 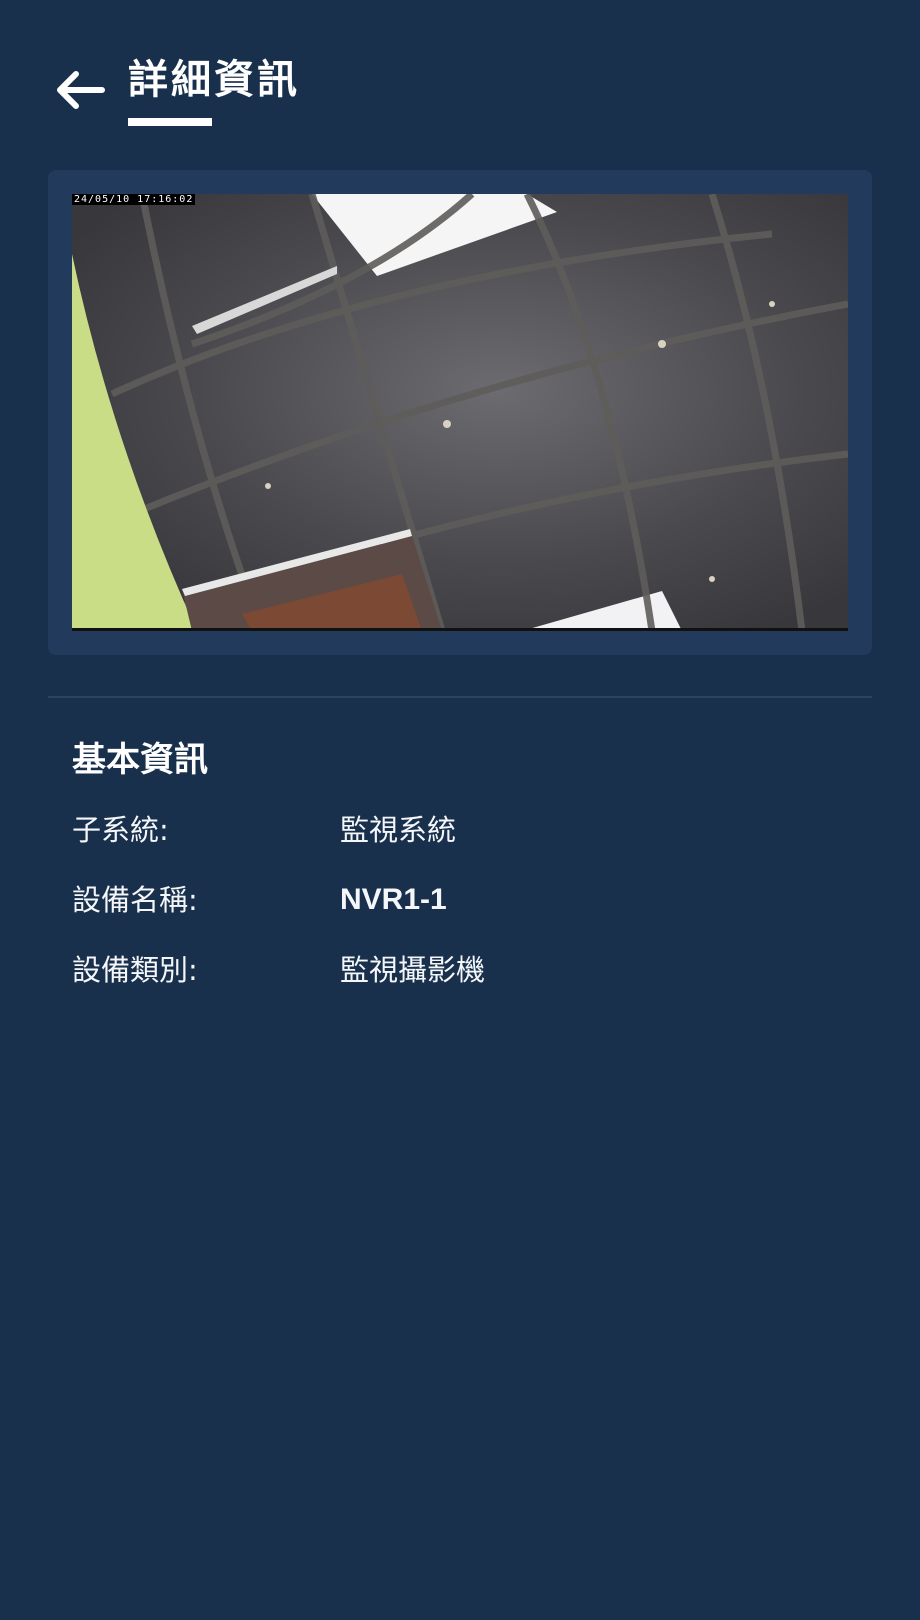 I want to click on divider, so click(x=460, y=697).